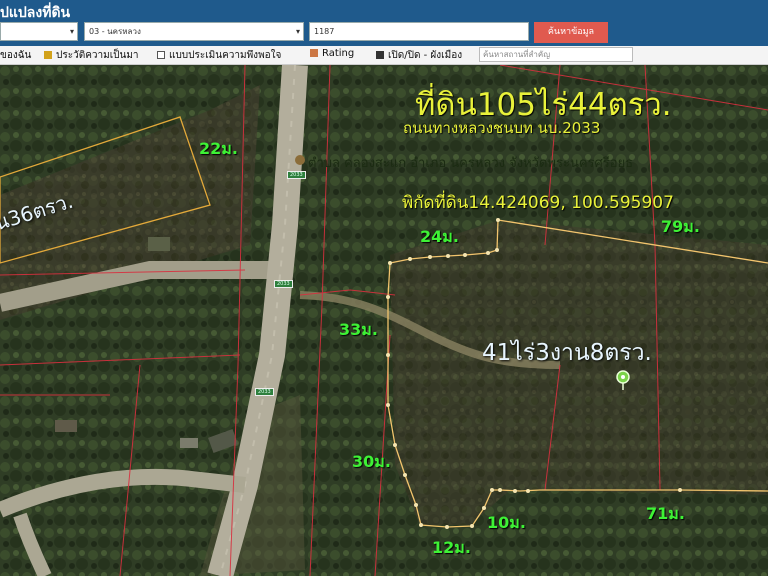 This screenshot has width=768, height=576. What do you see at coordinates (502, 128) in the screenshot?
I see `road-name-label: ถนนทางหลวงชนบท นบ.2033` at bounding box center [502, 128].